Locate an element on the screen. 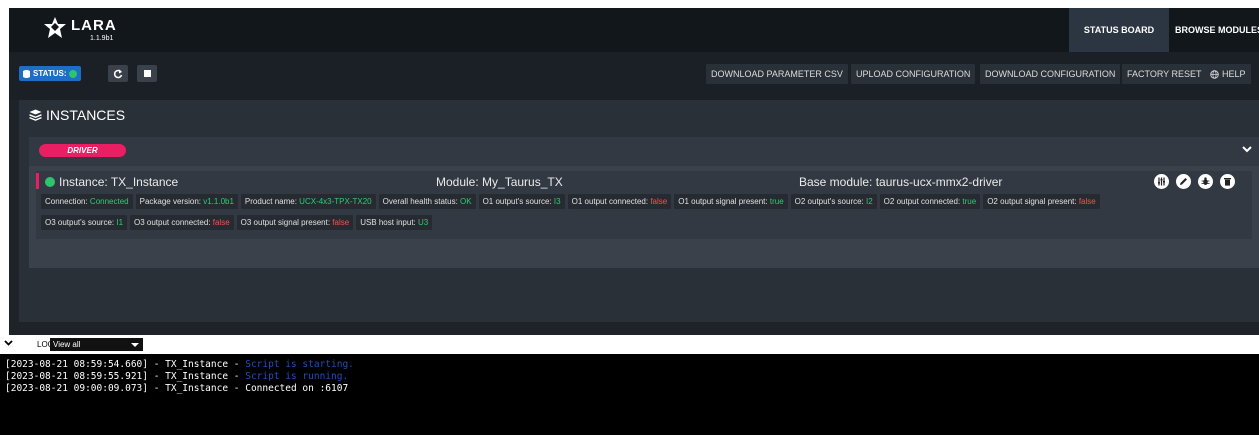 This screenshot has width=1259, height=435. caret-down-icon is located at coordinates (135, 345).